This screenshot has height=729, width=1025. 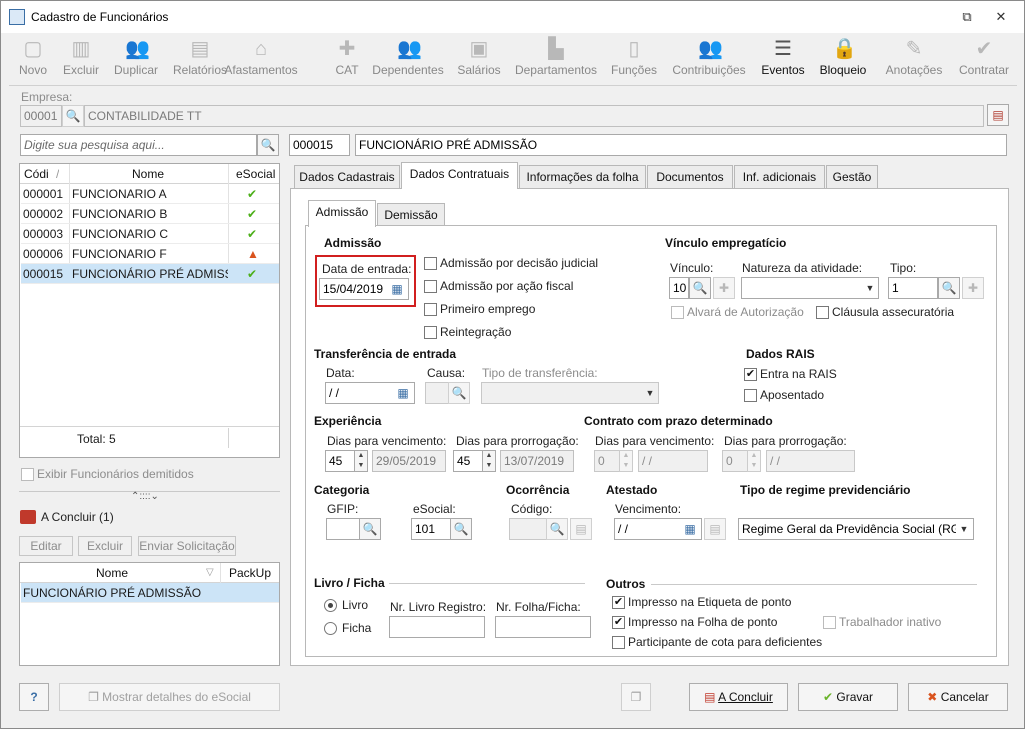 I want to click on toolbar-dependentes-button: 👥 Dependentes, so click(x=408, y=58).